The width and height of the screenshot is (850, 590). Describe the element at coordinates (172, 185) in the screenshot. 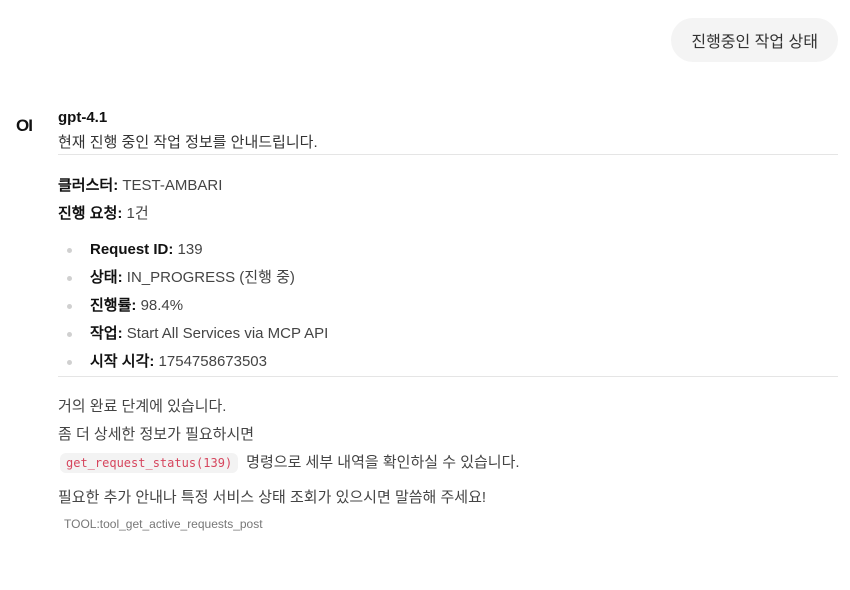

I see `cluster-value: TEST-AMBARI` at that location.